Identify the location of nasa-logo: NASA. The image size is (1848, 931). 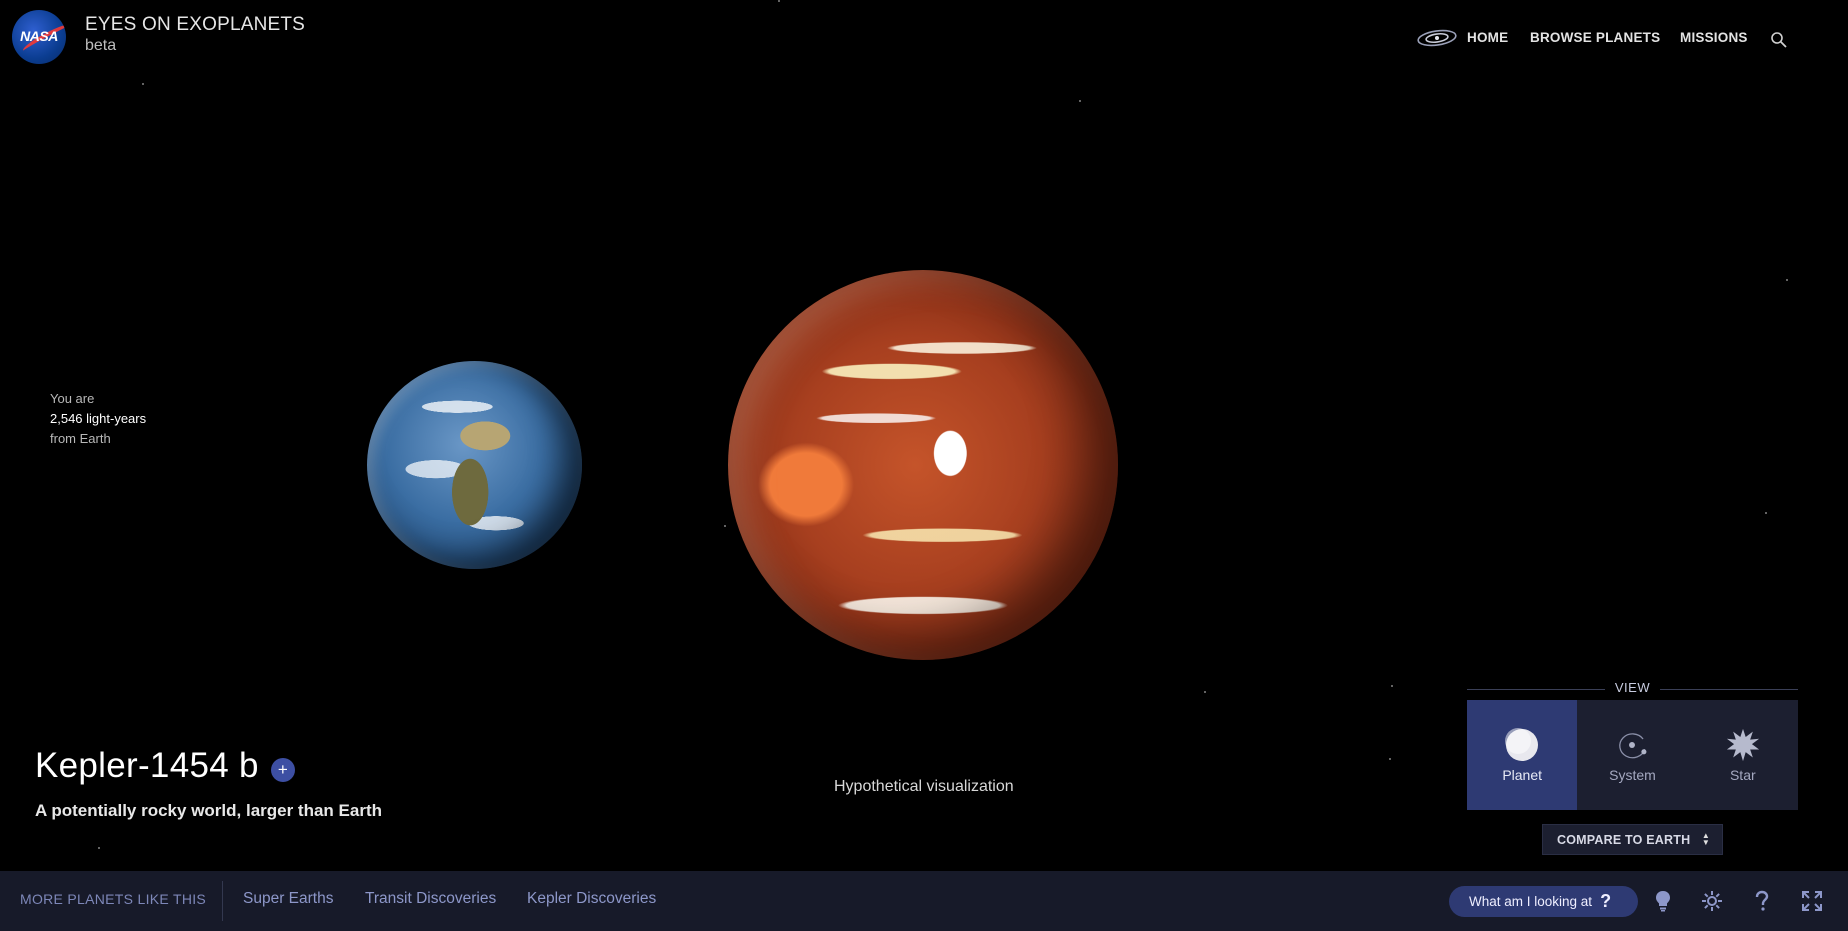
(39, 37).